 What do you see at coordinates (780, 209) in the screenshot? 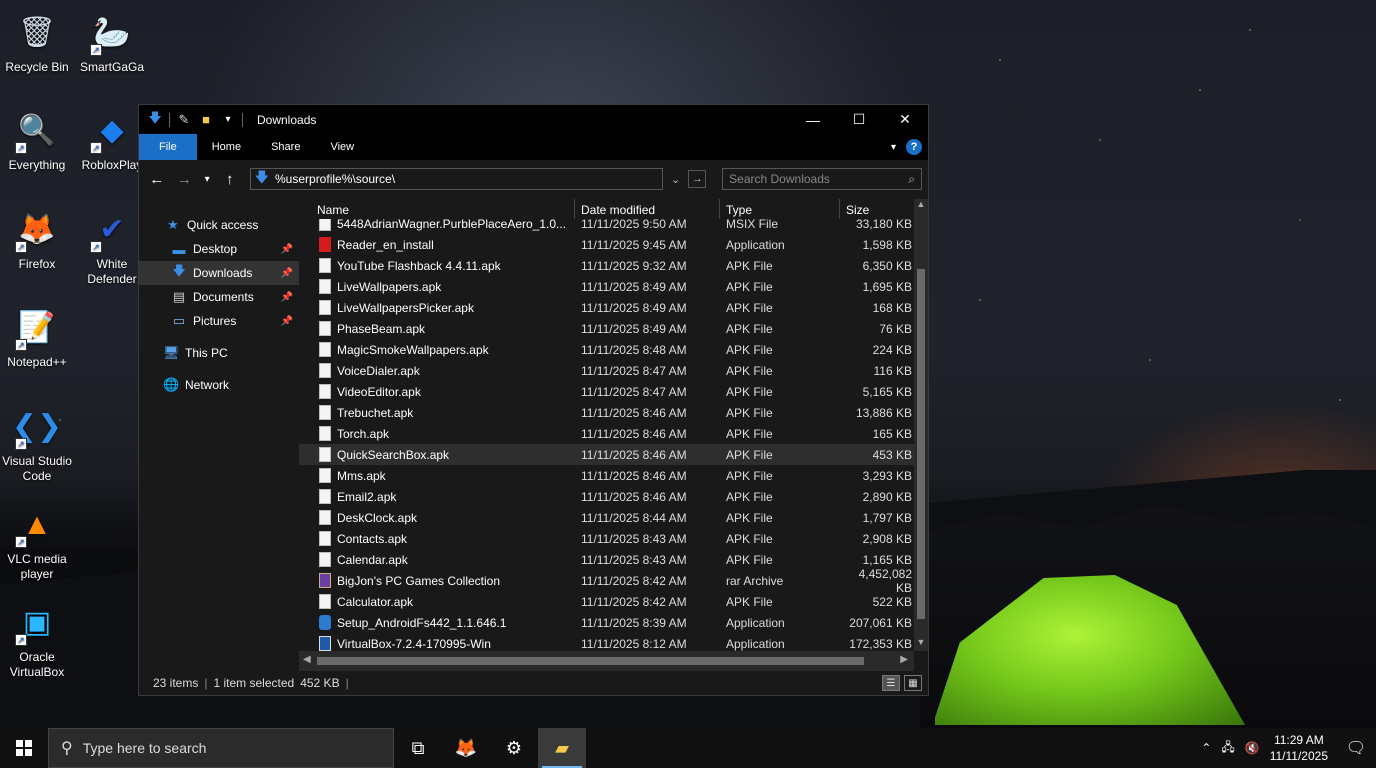
I see `column-type: Type` at bounding box center [780, 209].